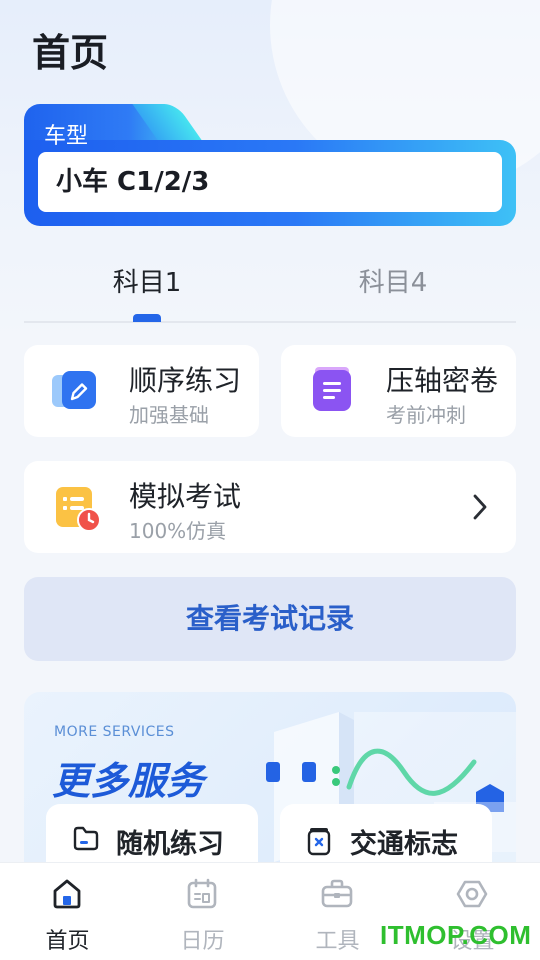  What do you see at coordinates (147, 280) in the screenshot?
I see `tab-subject-1: 科目1` at bounding box center [147, 280].